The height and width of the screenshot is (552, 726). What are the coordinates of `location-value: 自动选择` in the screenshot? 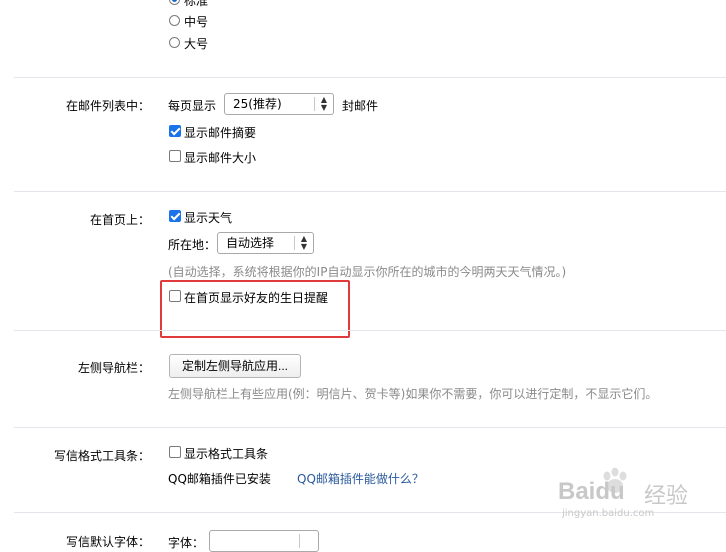 It's located at (250, 243).